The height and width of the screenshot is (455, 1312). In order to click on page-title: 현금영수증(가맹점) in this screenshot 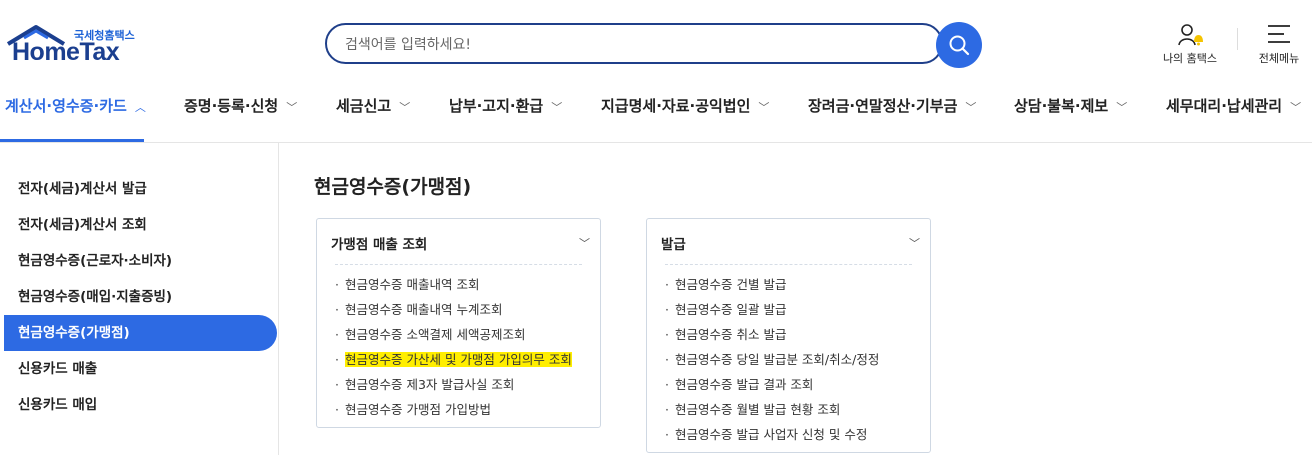, I will do `click(393, 187)`.